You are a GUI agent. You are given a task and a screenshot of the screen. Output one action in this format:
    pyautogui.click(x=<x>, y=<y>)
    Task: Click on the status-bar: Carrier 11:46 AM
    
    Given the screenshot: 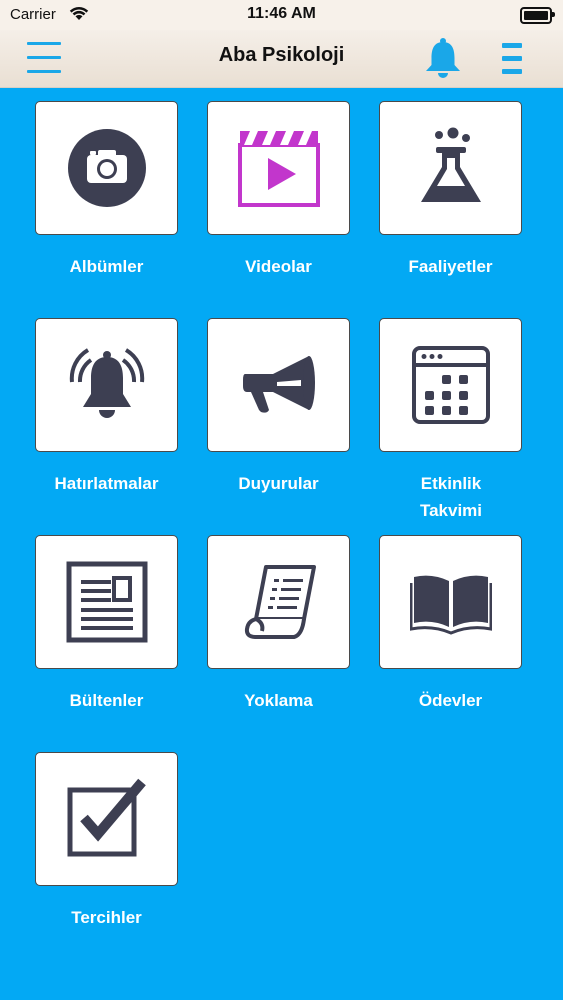 What is the action you would take?
    pyautogui.click(x=281, y=15)
    